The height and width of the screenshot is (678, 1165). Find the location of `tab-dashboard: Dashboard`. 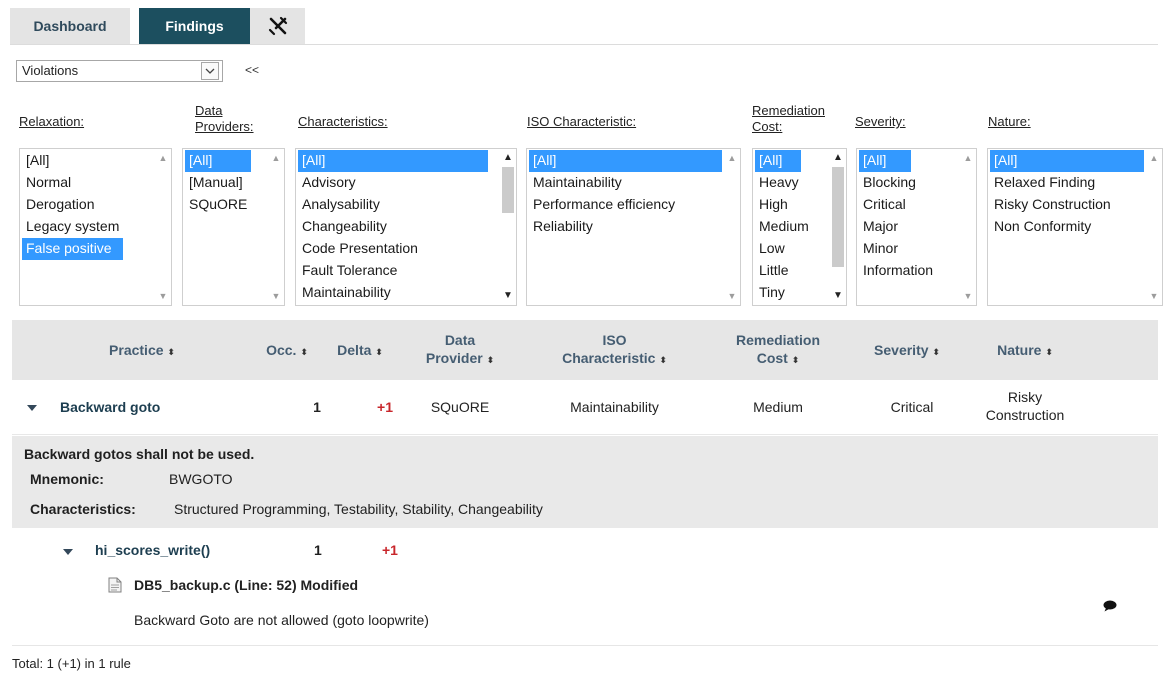

tab-dashboard: Dashboard is located at coordinates (70, 26).